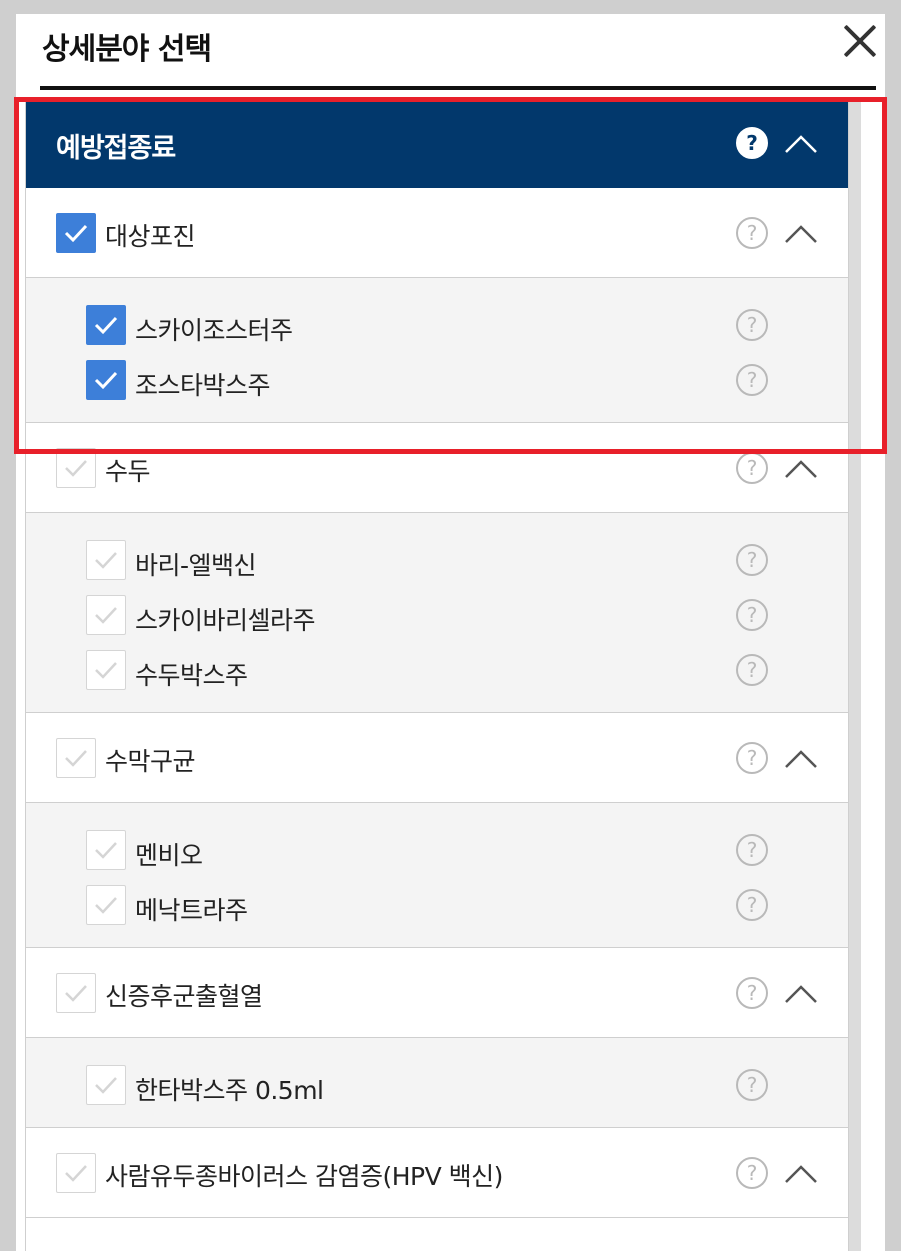 The width and height of the screenshot is (901, 1251). What do you see at coordinates (169, 855) in the screenshot?
I see `sub-item-label: 멘비오` at bounding box center [169, 855].